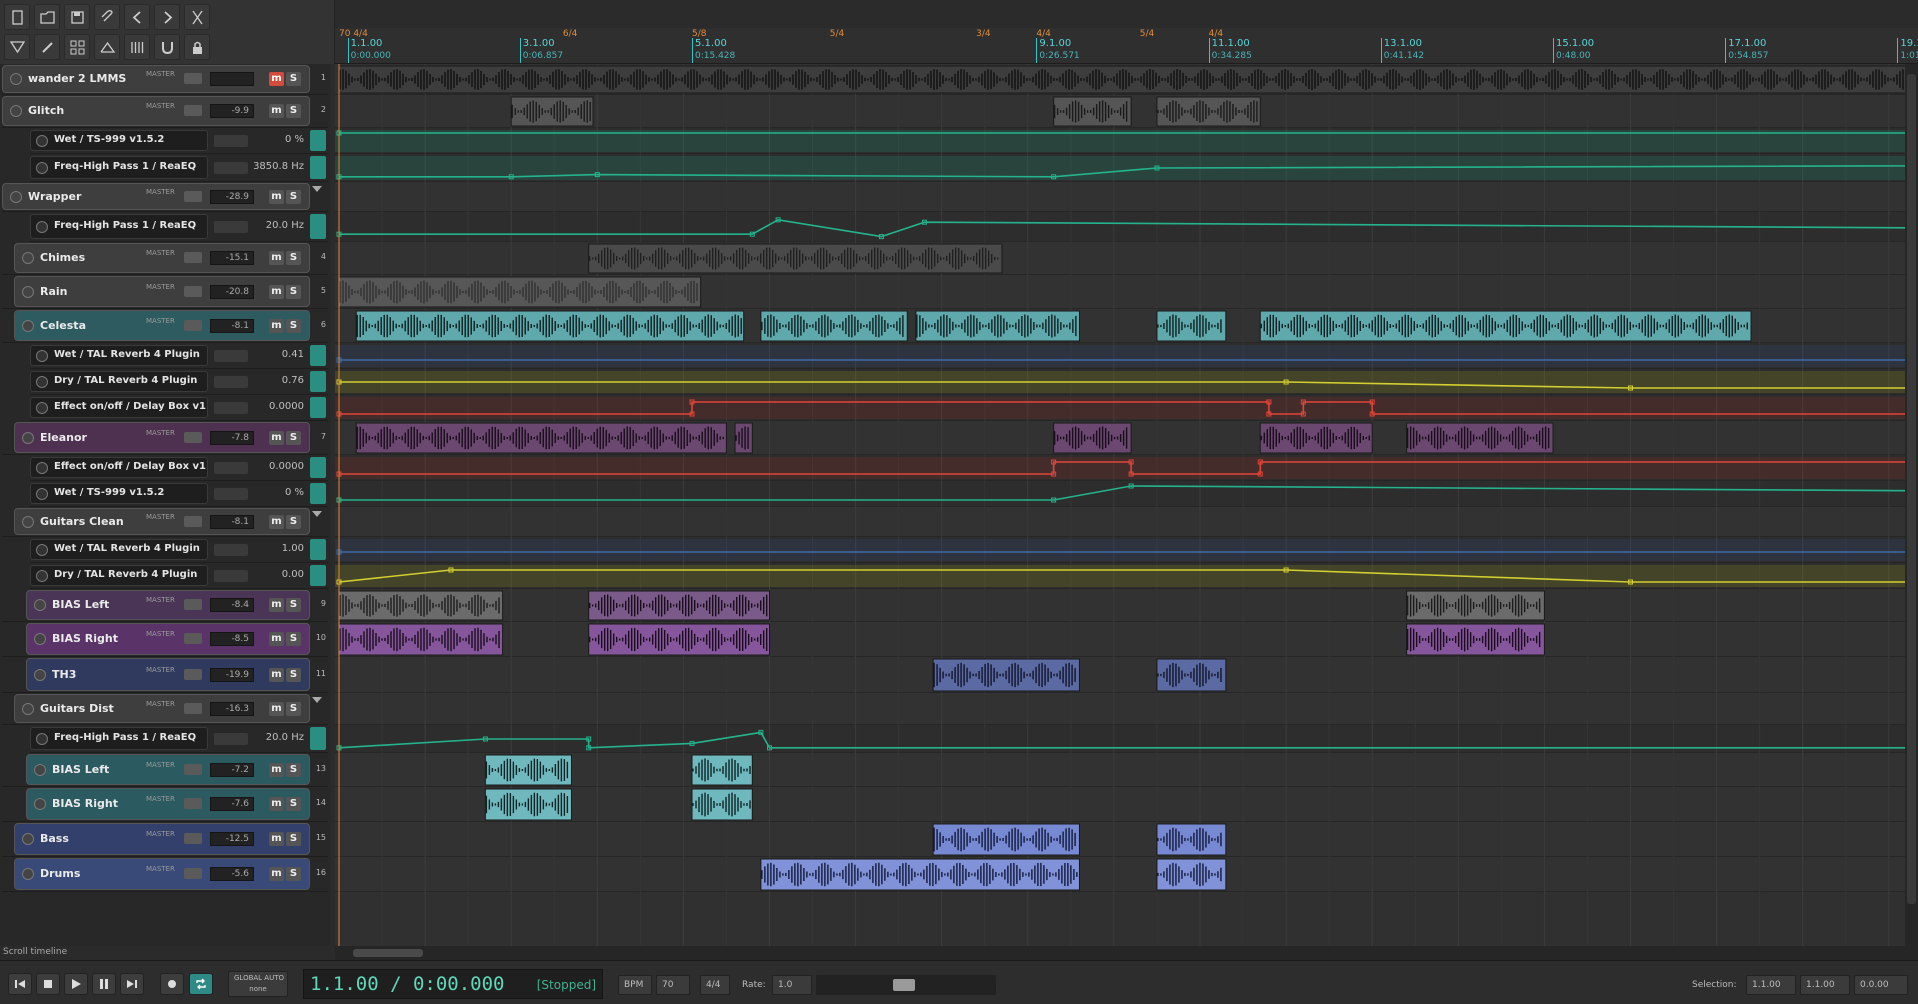 This screenshot has width=1918, height=1004. I want to click on track-header: wander 2 LMMS MASTER m S 1, so click(165, 79).